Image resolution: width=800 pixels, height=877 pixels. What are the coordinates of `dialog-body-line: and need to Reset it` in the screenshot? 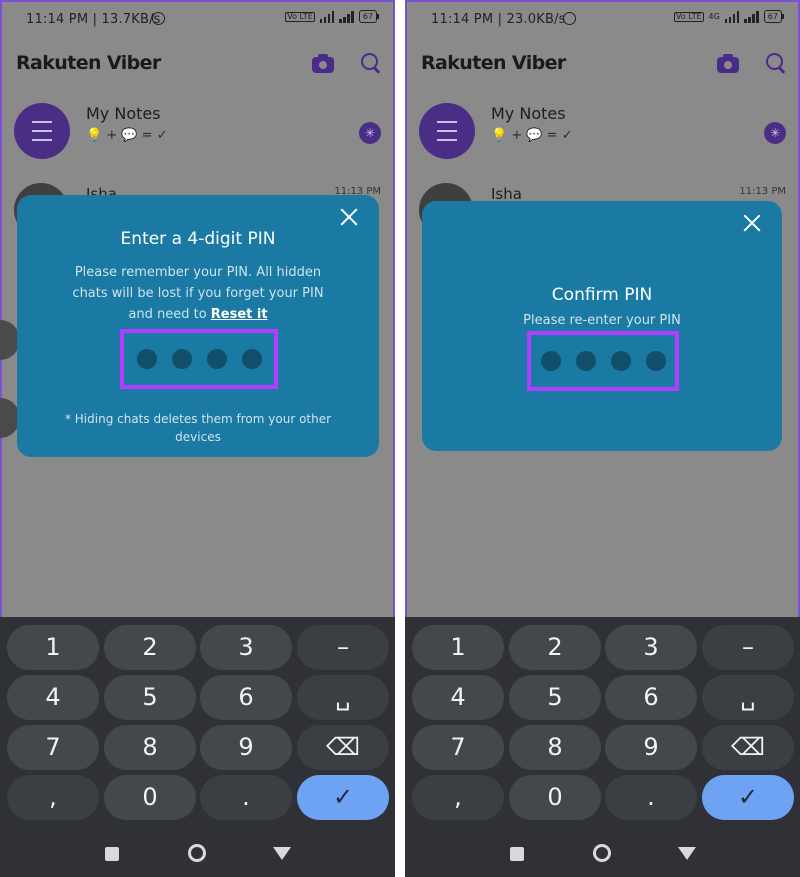 It's located at (198, 314).